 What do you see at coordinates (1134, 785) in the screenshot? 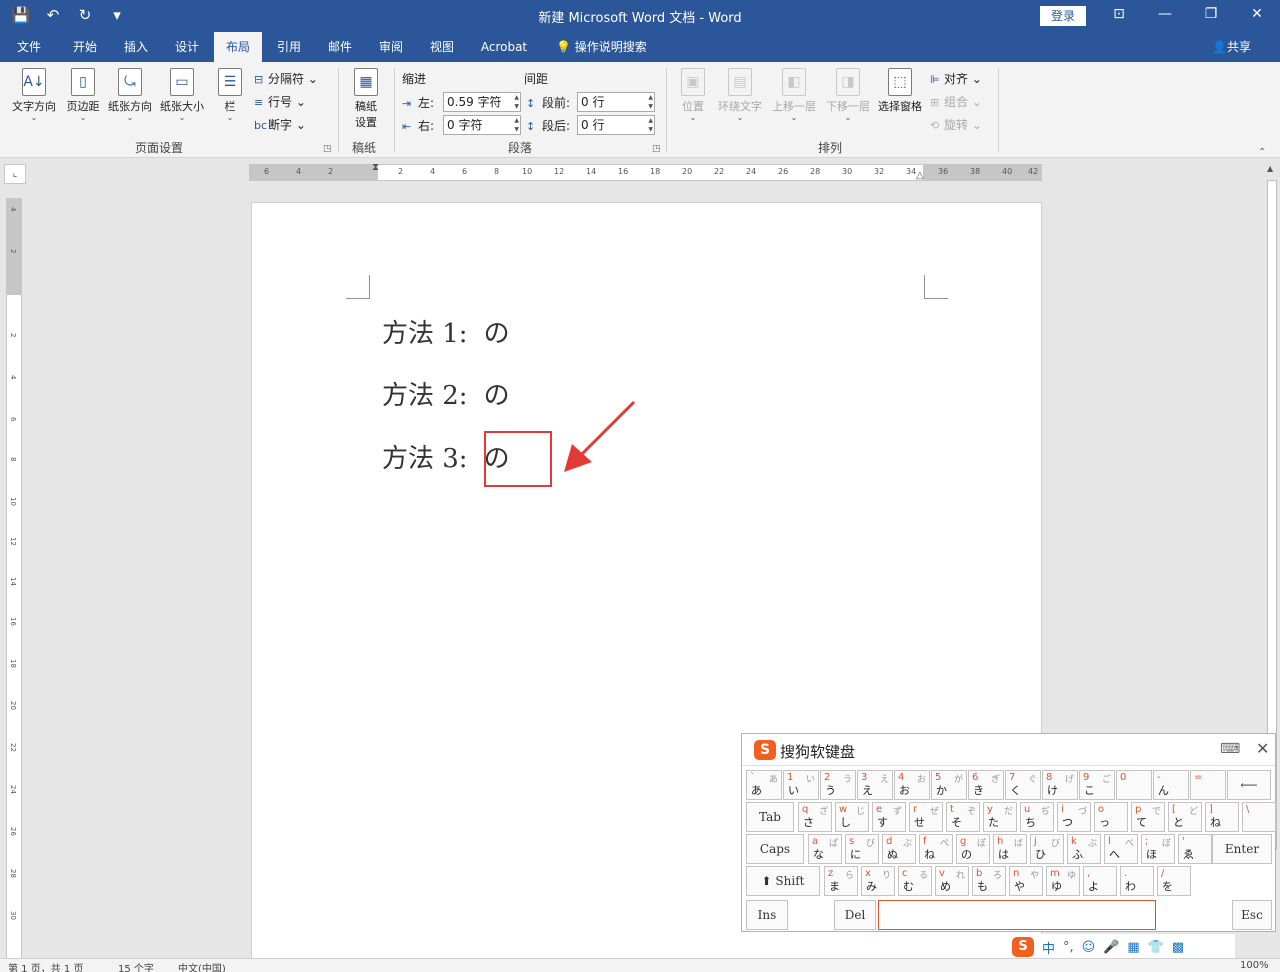
I see `keyboard-key: 0` at bounding box center [1134, 785].